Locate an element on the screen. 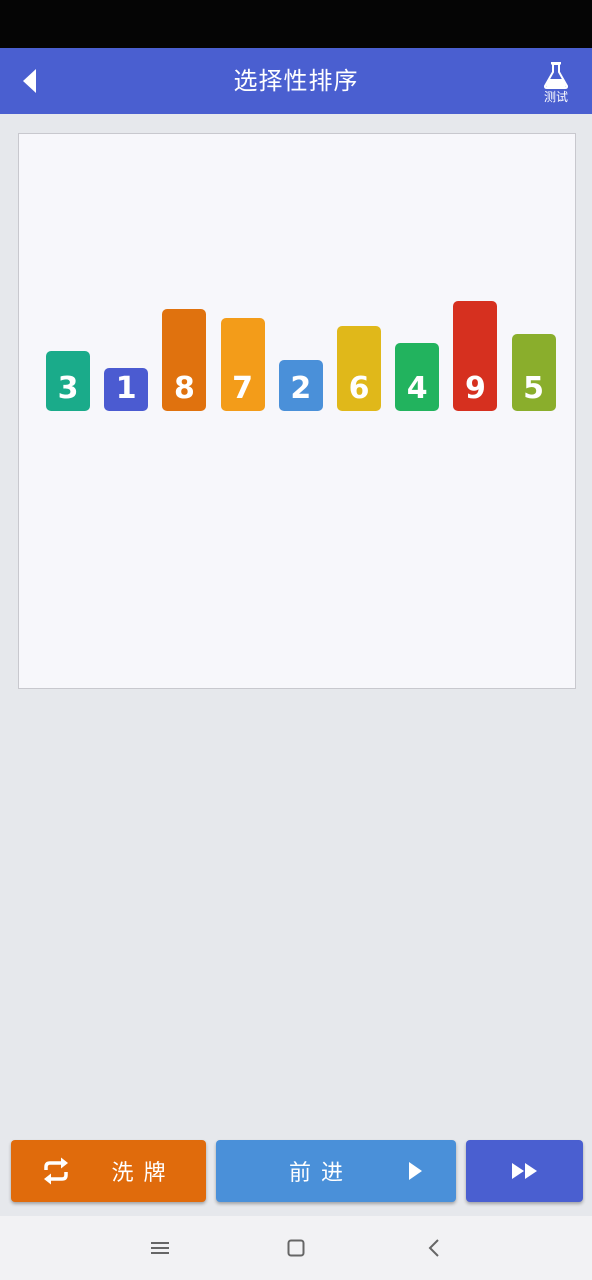 This screenshot has height=1280, width=592. fast-forward-icon is located at coordinates (524, 1171).